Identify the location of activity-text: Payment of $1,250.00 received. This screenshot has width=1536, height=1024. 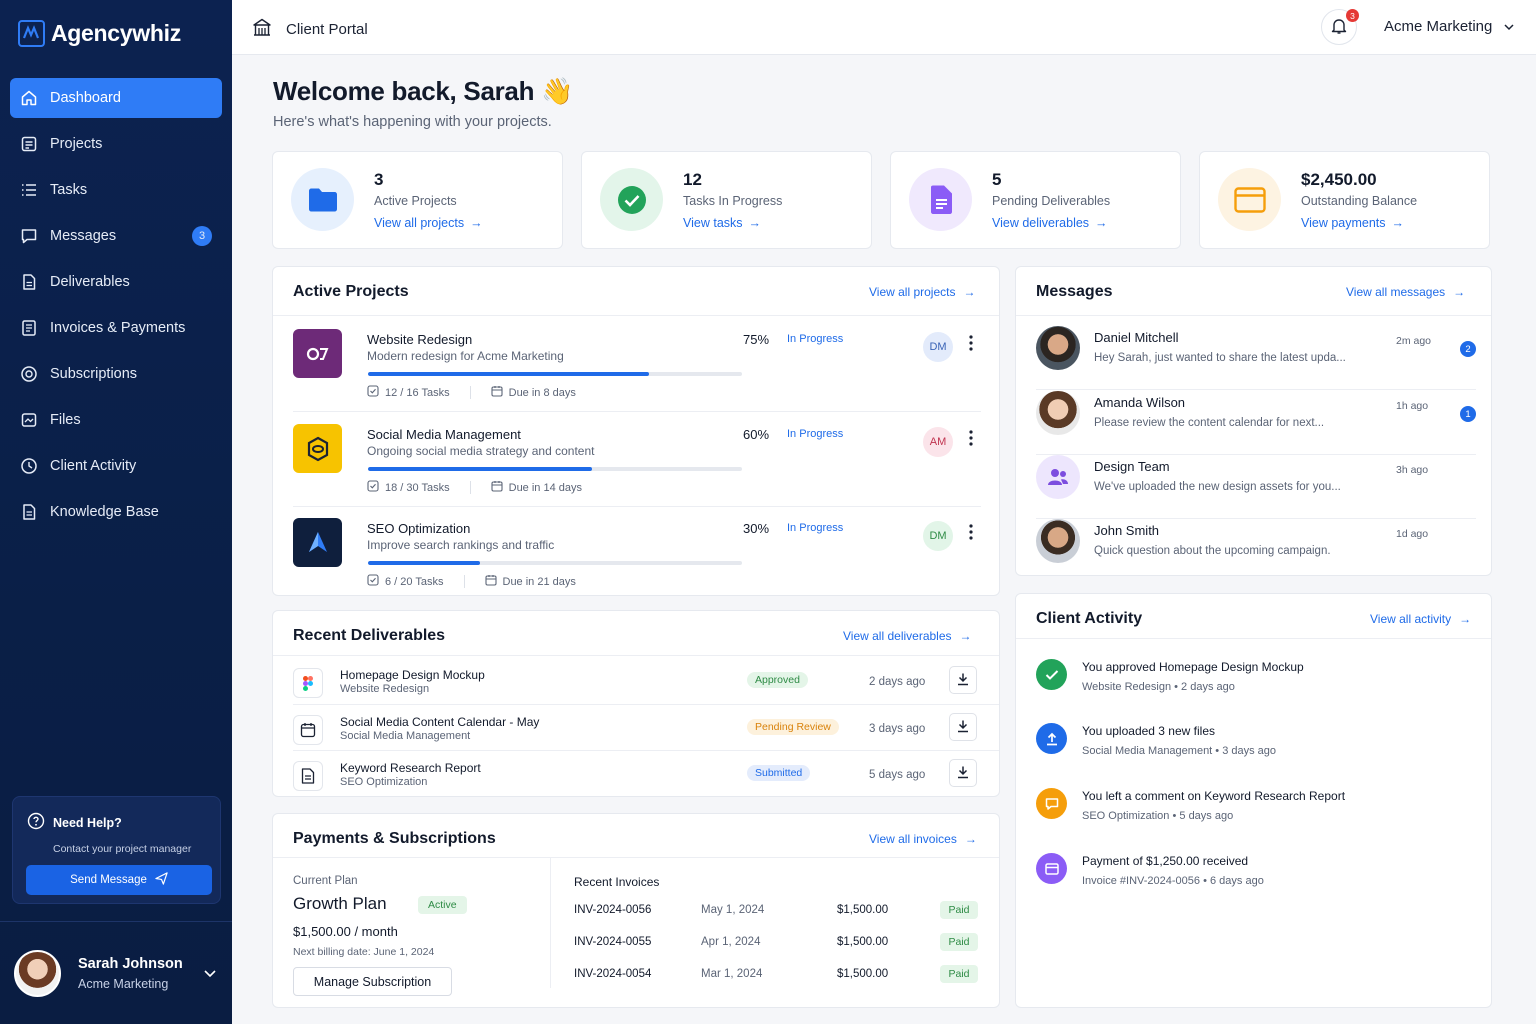
(1165, 861).